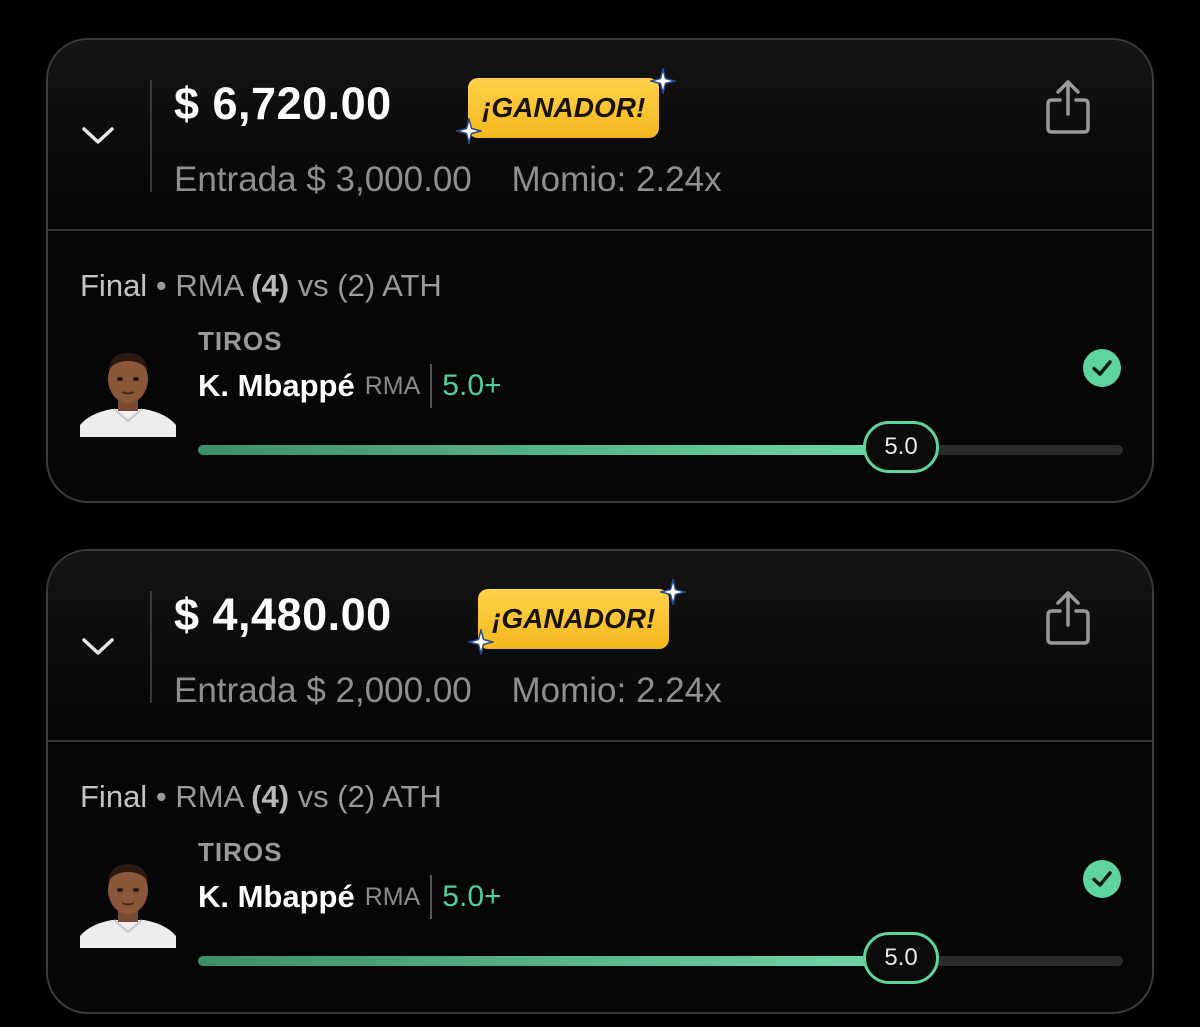  Describe the element at coordinates (283, 103) in the screenshot. I see `payout-amount: $ 6,720.00` at that location.